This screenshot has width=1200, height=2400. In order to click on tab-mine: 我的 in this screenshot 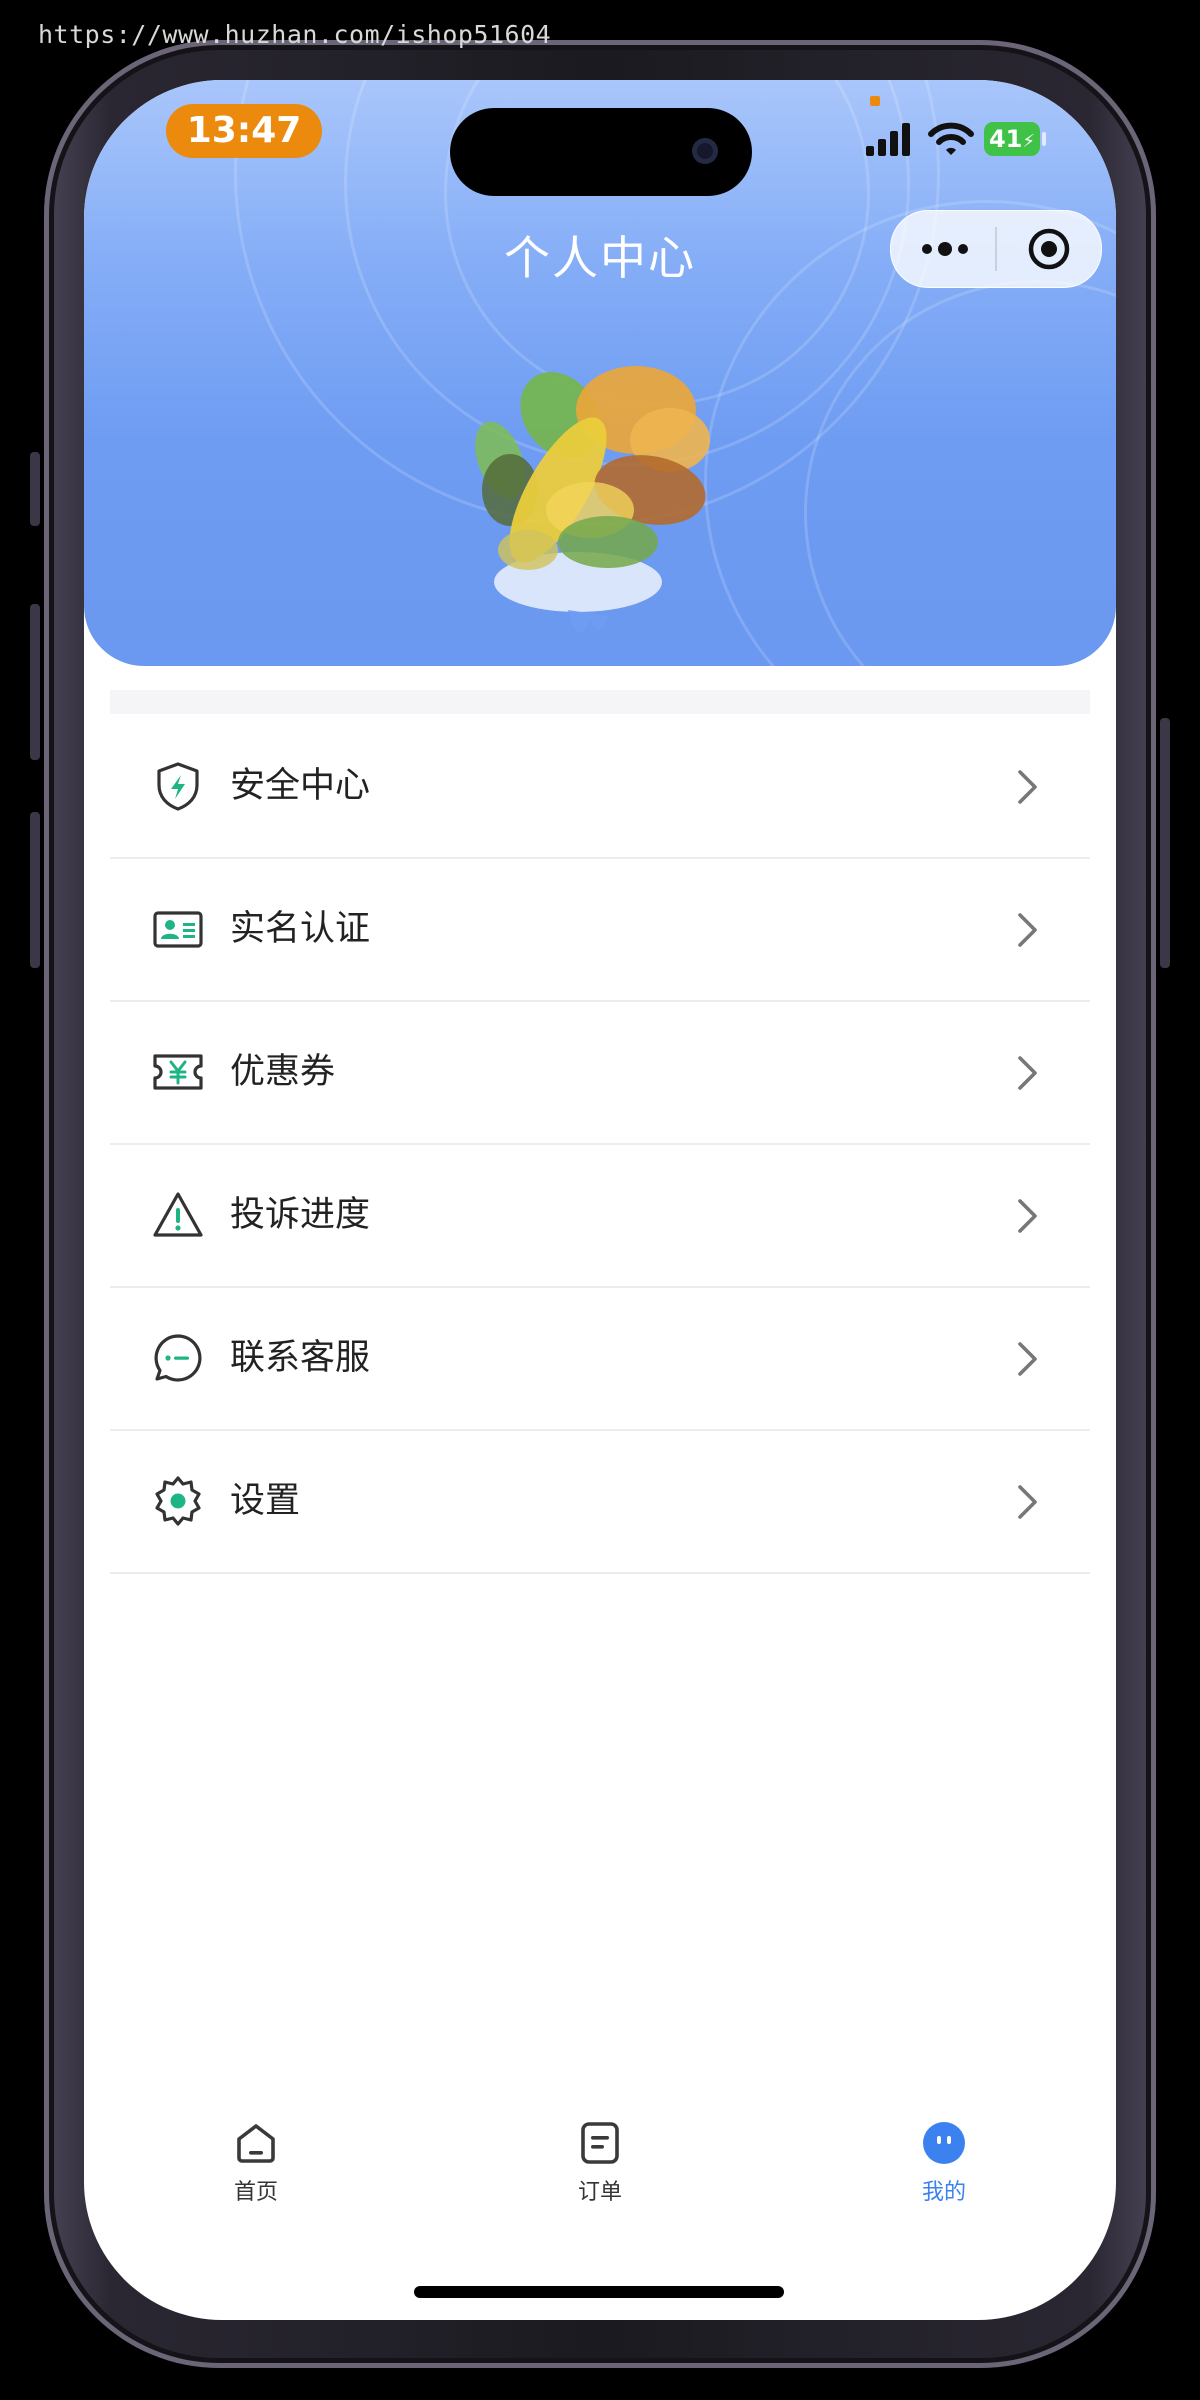, I will do `click(944, 2180)`.